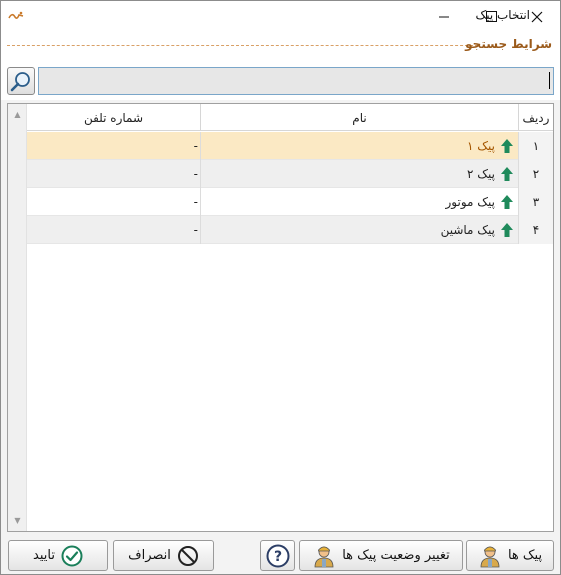  I want to click on question-icon: ?, so click(278, 556).